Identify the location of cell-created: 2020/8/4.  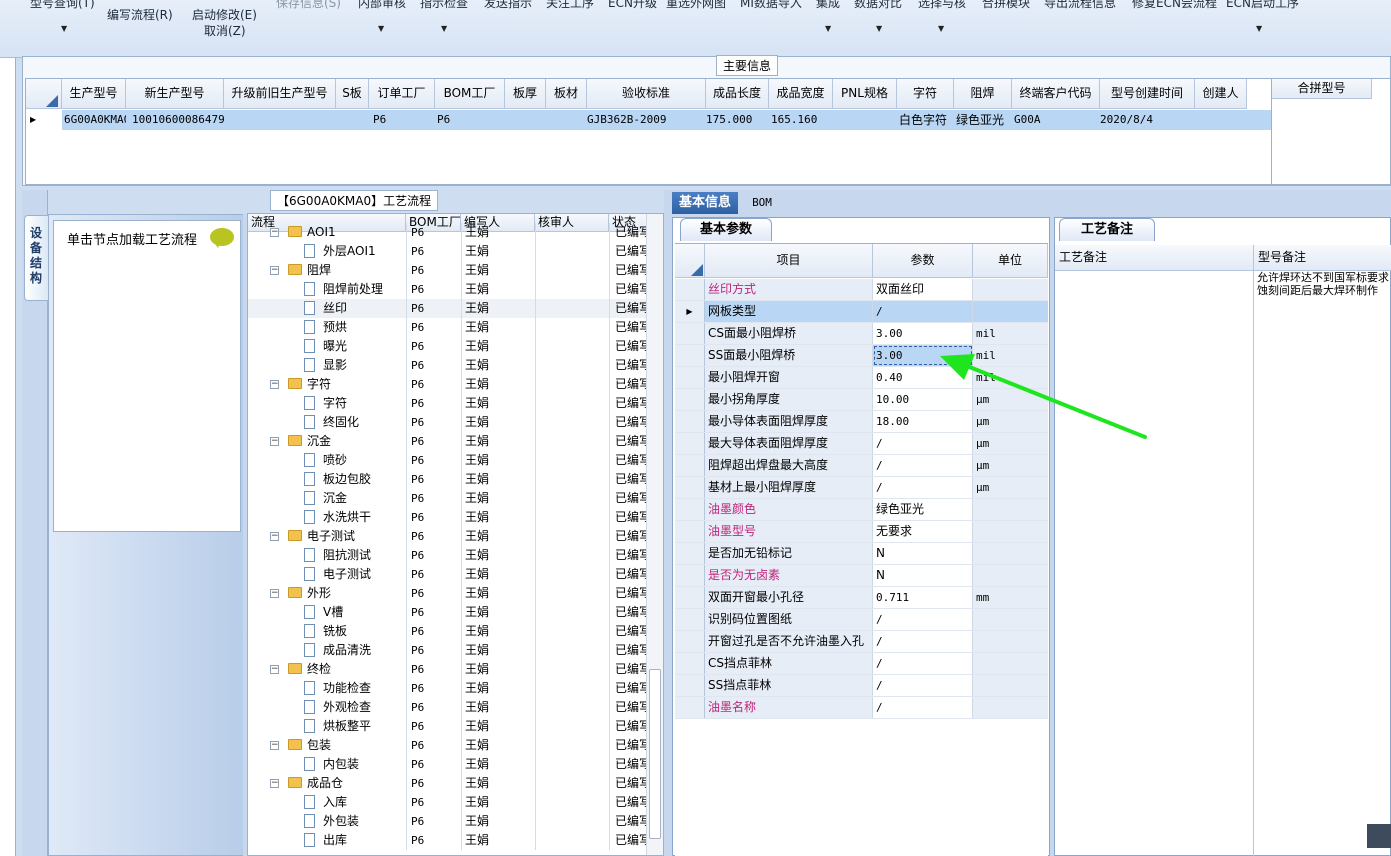
(1147, 120).